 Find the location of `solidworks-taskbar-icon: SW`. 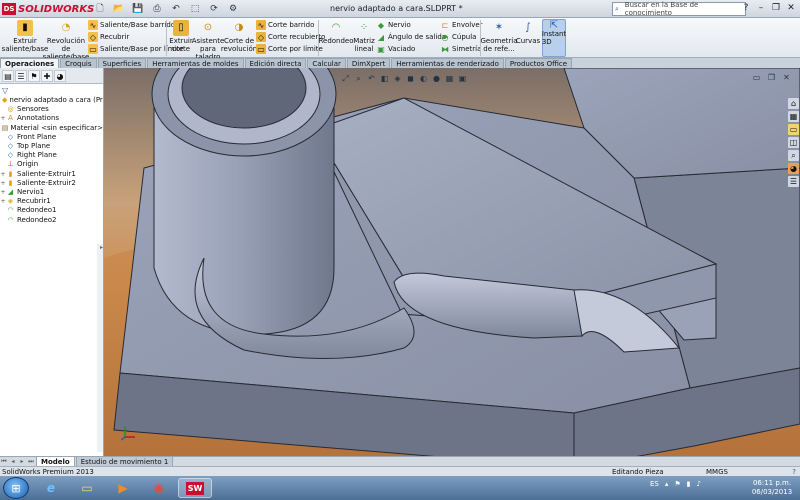

solidworks-taskbar-icon: SW is located at coordinates (195, 488).